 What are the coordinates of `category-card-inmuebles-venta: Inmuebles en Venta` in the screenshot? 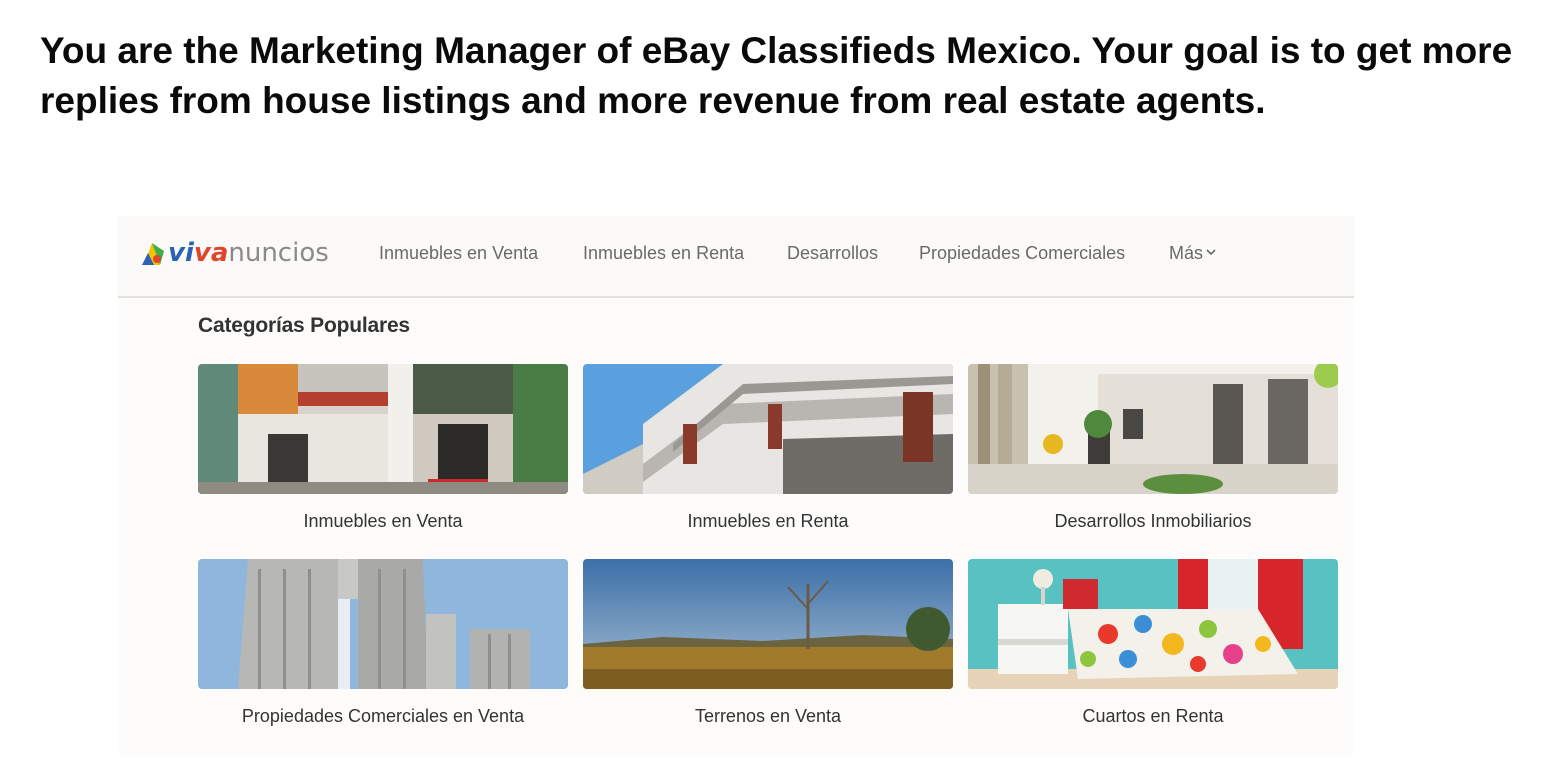 It's located at (383, 447).